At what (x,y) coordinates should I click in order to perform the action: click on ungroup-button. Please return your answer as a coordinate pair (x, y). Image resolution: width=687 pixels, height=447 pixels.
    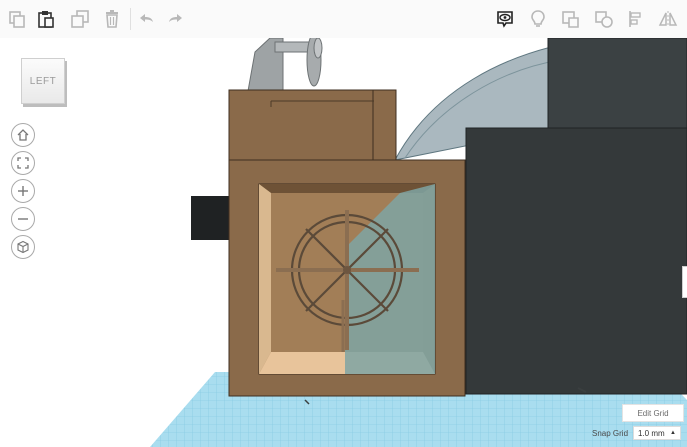
    Looking at the image, I should click on (604, 19).